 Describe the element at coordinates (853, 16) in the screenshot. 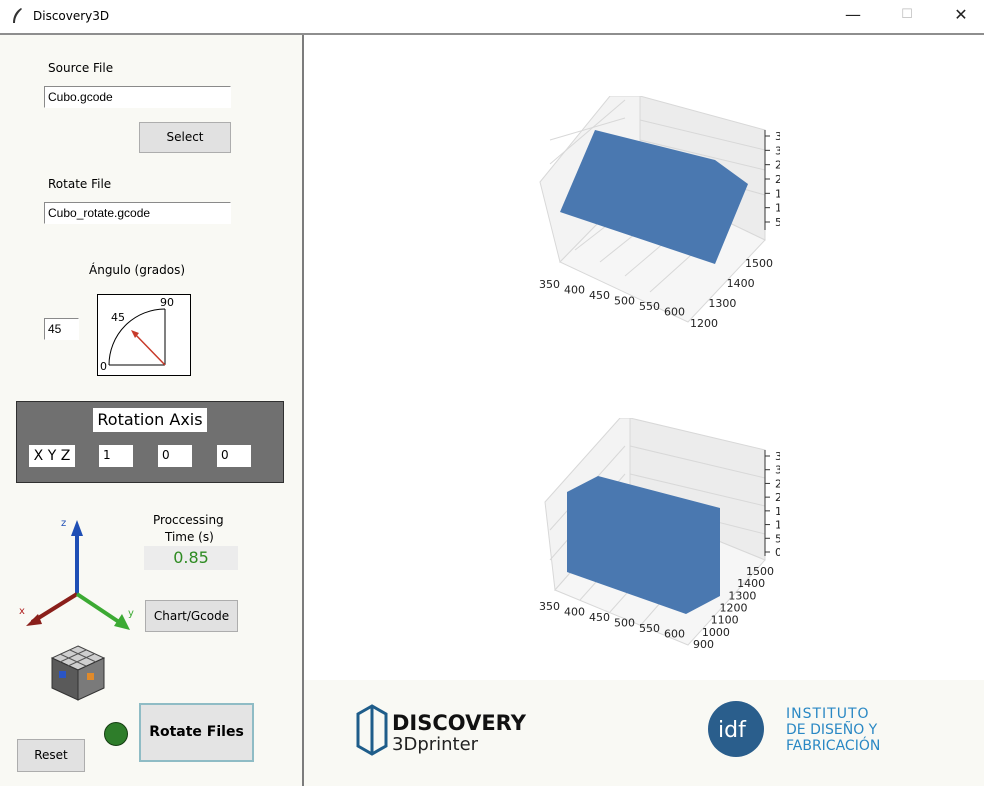

I see `minimize-button: —` at that location.